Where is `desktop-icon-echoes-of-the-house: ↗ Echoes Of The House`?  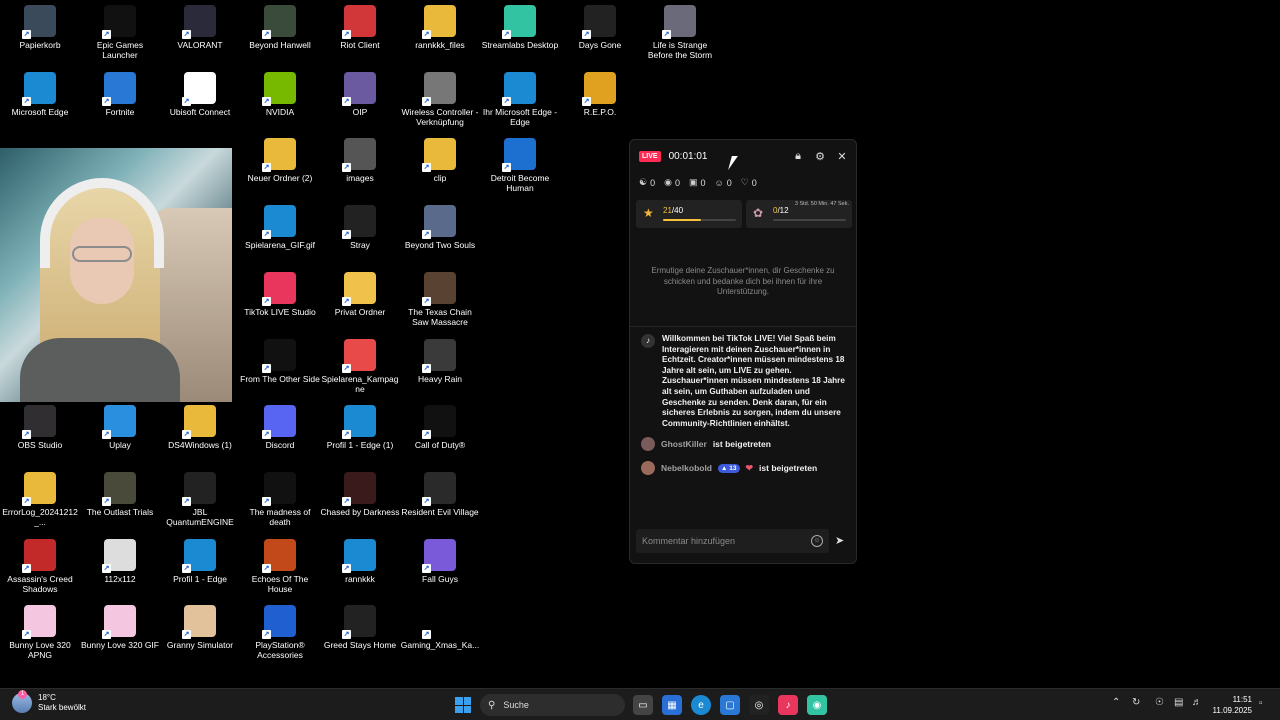
desktop-icon-echoes-of-the-house: ↗ Echoes Of The House is located at coordinates (280, 566).